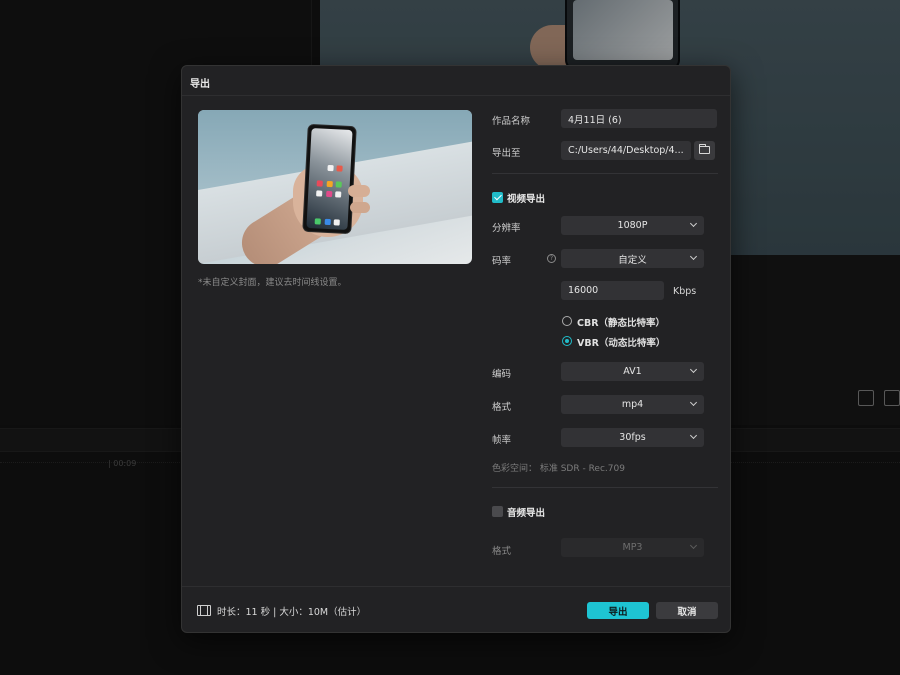 The width and height of the screenshot is (900, 675). I want to click on audio-export-checkbox, so click(497, 511).